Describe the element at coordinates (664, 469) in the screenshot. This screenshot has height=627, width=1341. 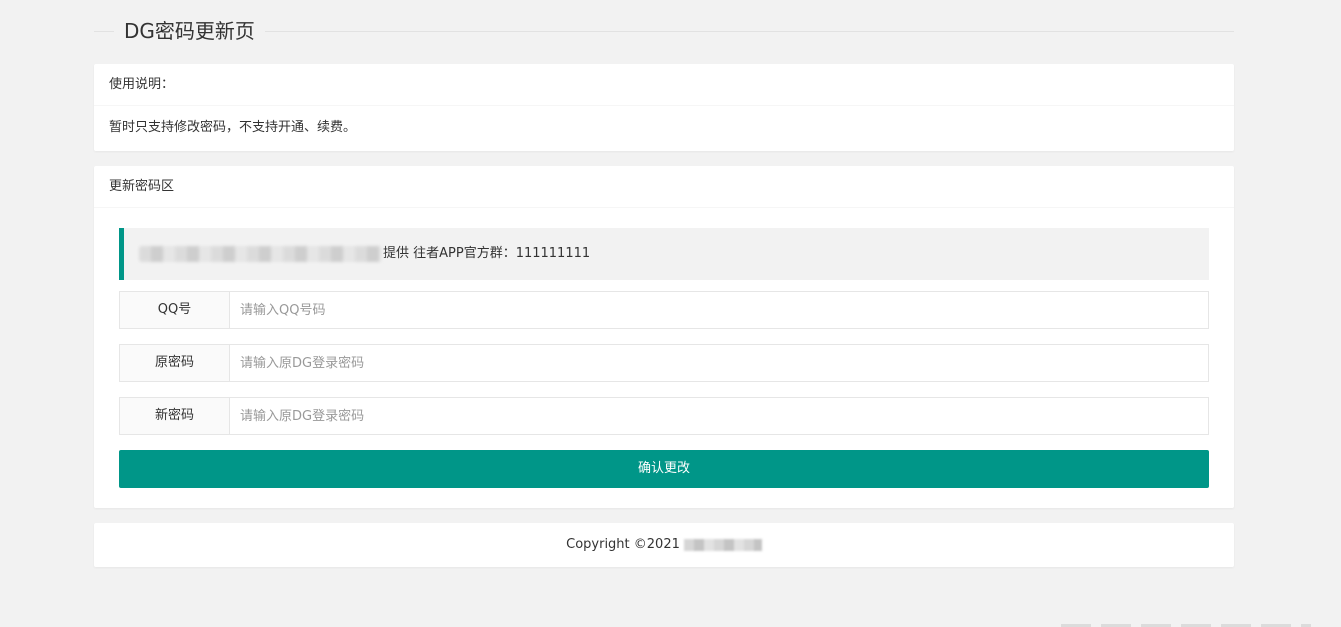
I see `confirm-change-button: 确认更改` at that location.